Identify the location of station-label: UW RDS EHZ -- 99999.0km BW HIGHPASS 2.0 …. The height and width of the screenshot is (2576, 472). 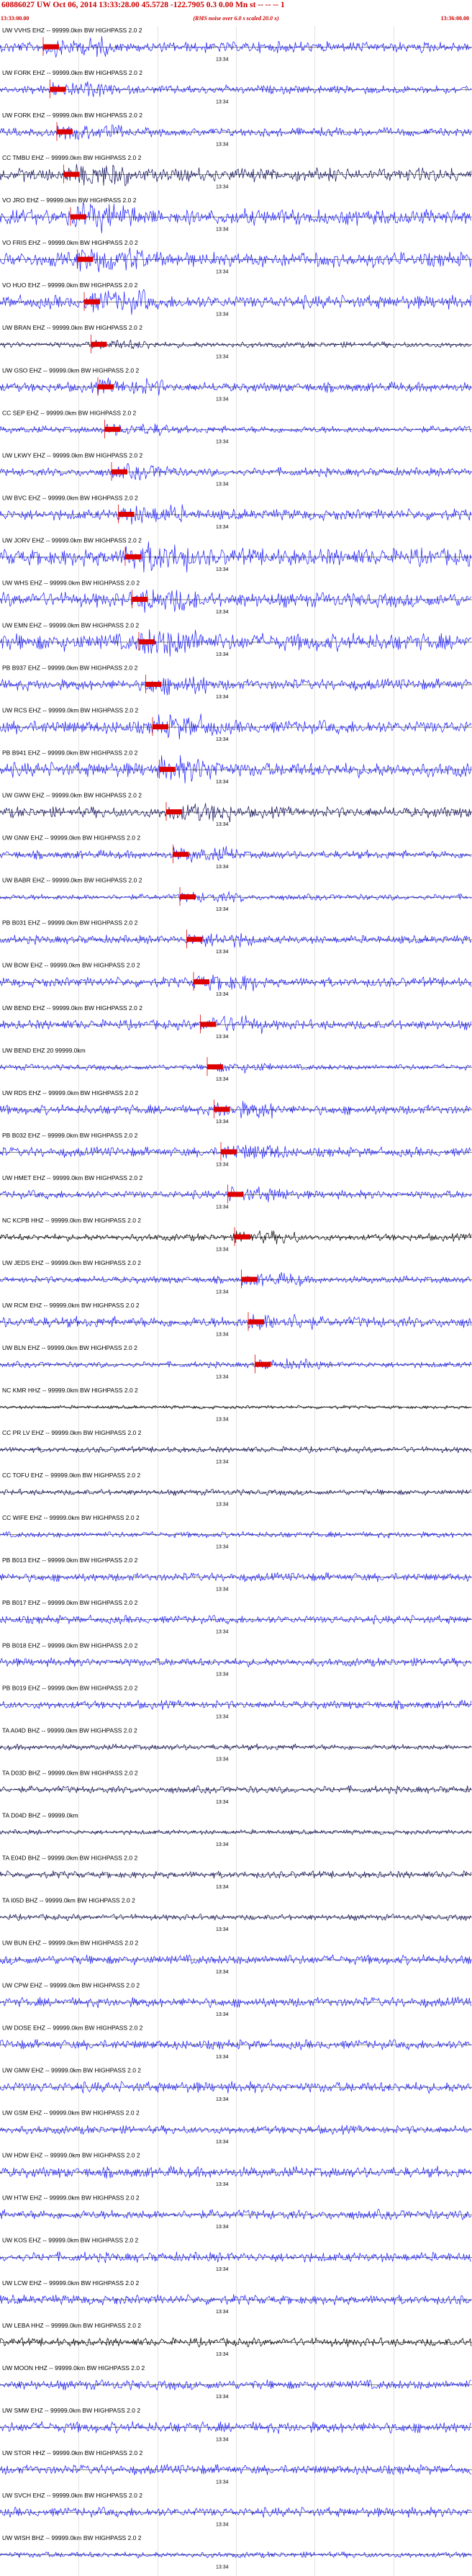
(70, 1092).